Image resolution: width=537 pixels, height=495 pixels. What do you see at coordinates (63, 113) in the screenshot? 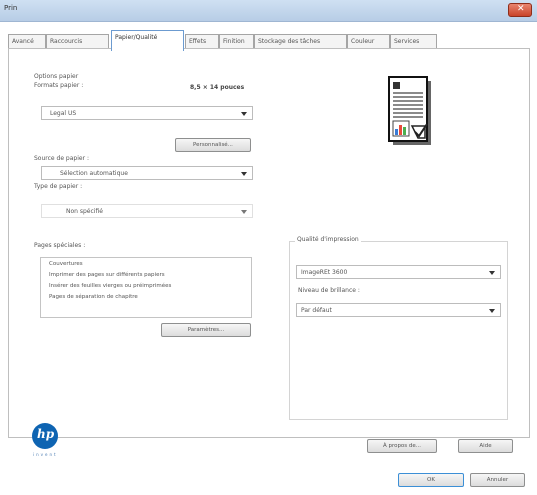
I see `paper-size-selected: Legal US` at bounding box center [63, 113].